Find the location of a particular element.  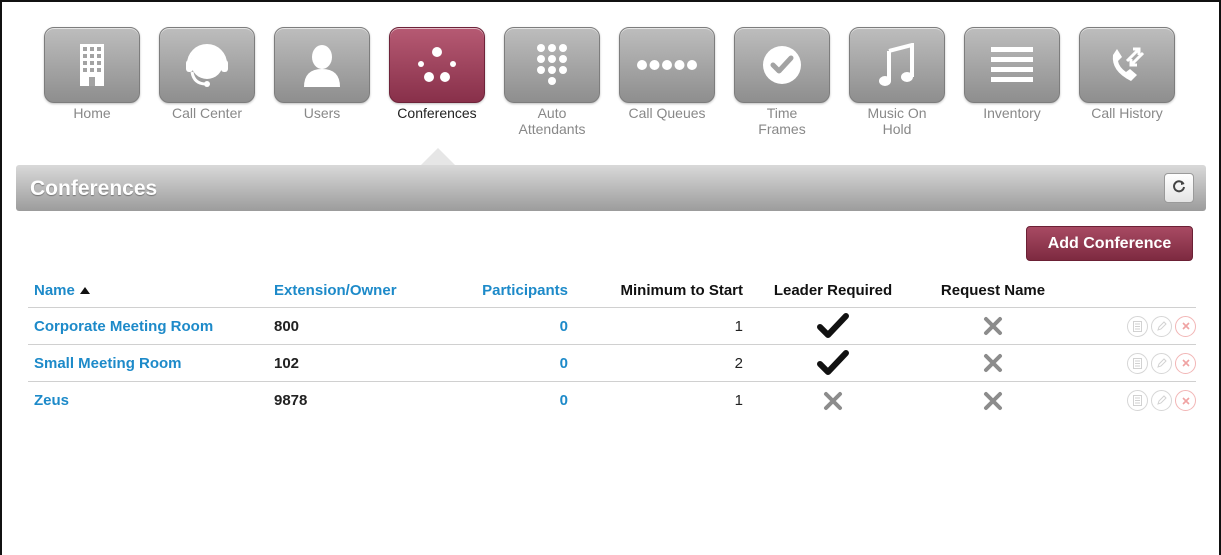

nav-item-auto-attendants: Auto Attendants is located at coordinates (552, 82).